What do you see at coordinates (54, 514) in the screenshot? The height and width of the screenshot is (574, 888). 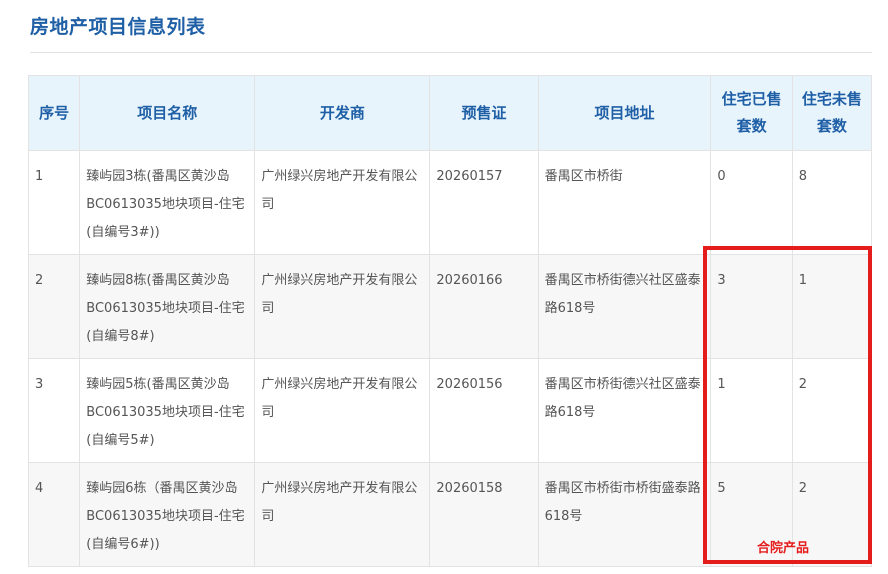 I see `cell-no: 4` at bounding box center [54, 514].